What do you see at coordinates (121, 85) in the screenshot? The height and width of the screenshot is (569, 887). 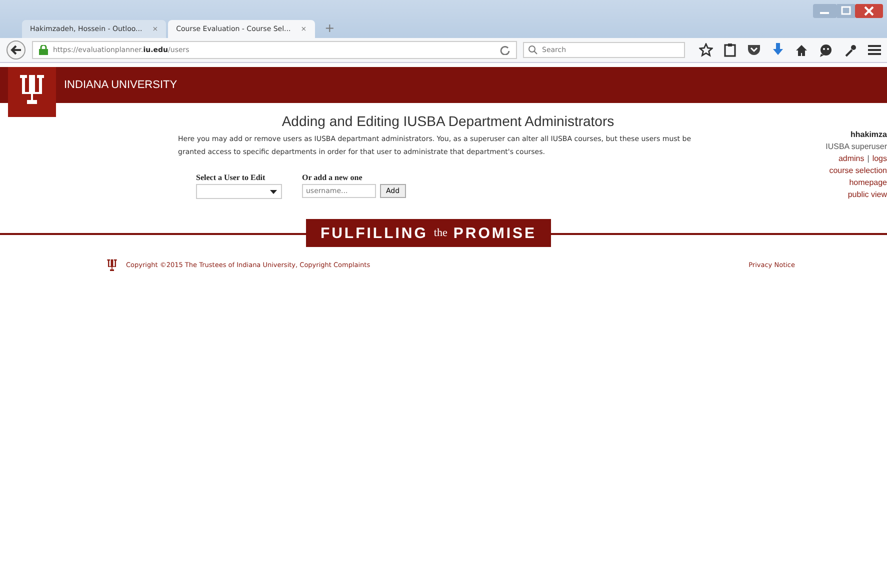 I see `site-title: INDIANA UNIVERSITY` at bounding box center [121, 85].